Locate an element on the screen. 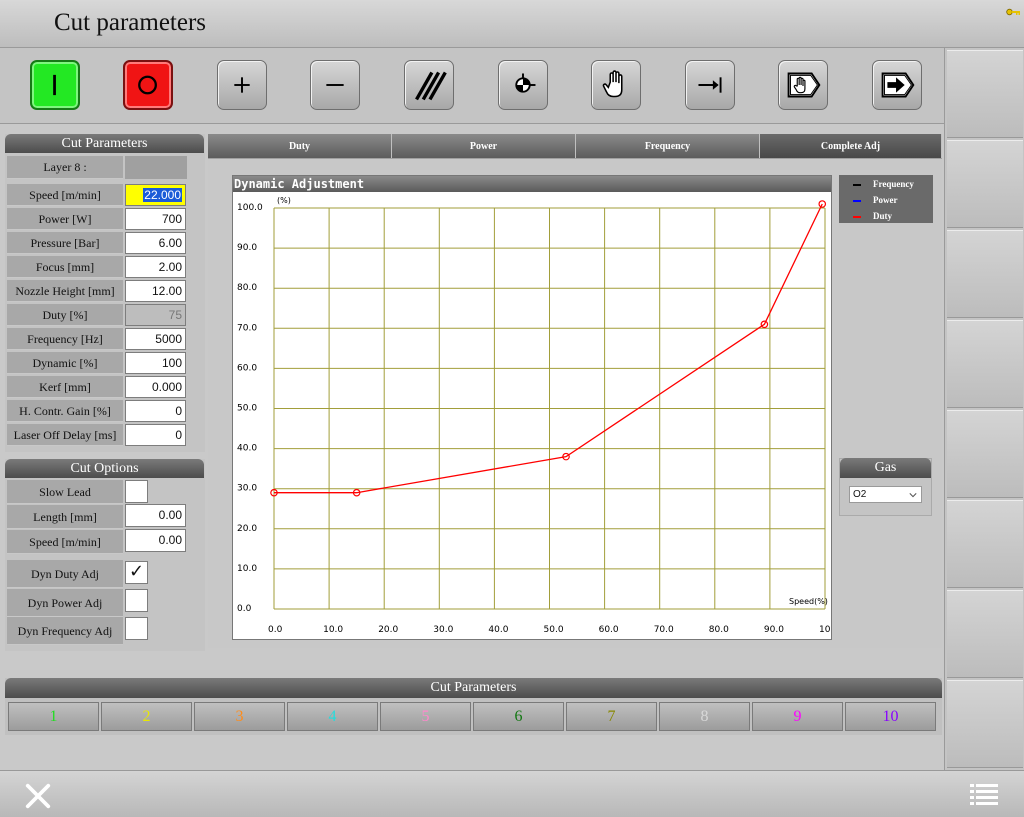 This screenshot has width=1024, height=817. kerf-field: 0.000 is located at coordinates (155, 387).